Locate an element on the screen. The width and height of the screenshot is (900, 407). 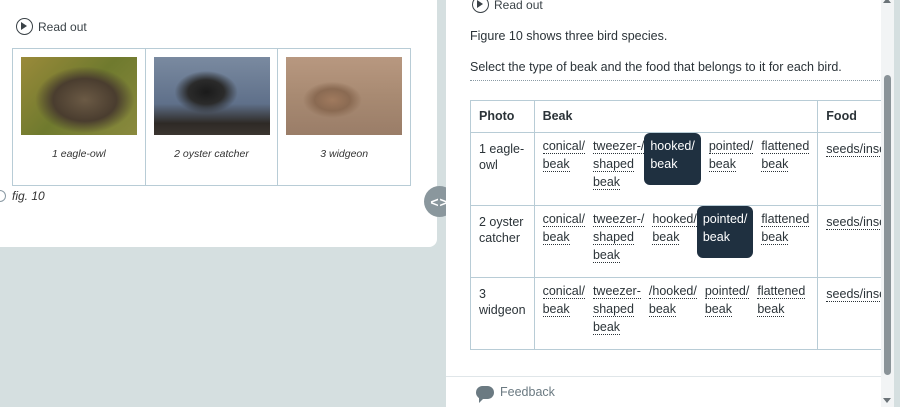
feedback-button: Feedback is located at coordinates (515, 394).